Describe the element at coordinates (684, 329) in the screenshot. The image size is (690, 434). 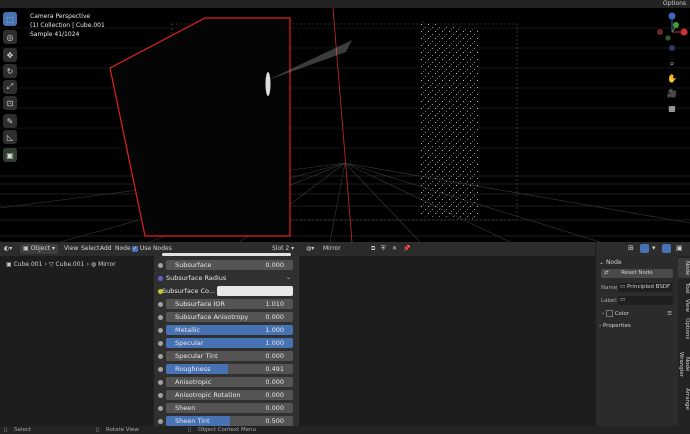
I see `tab-options: Options` at that location.